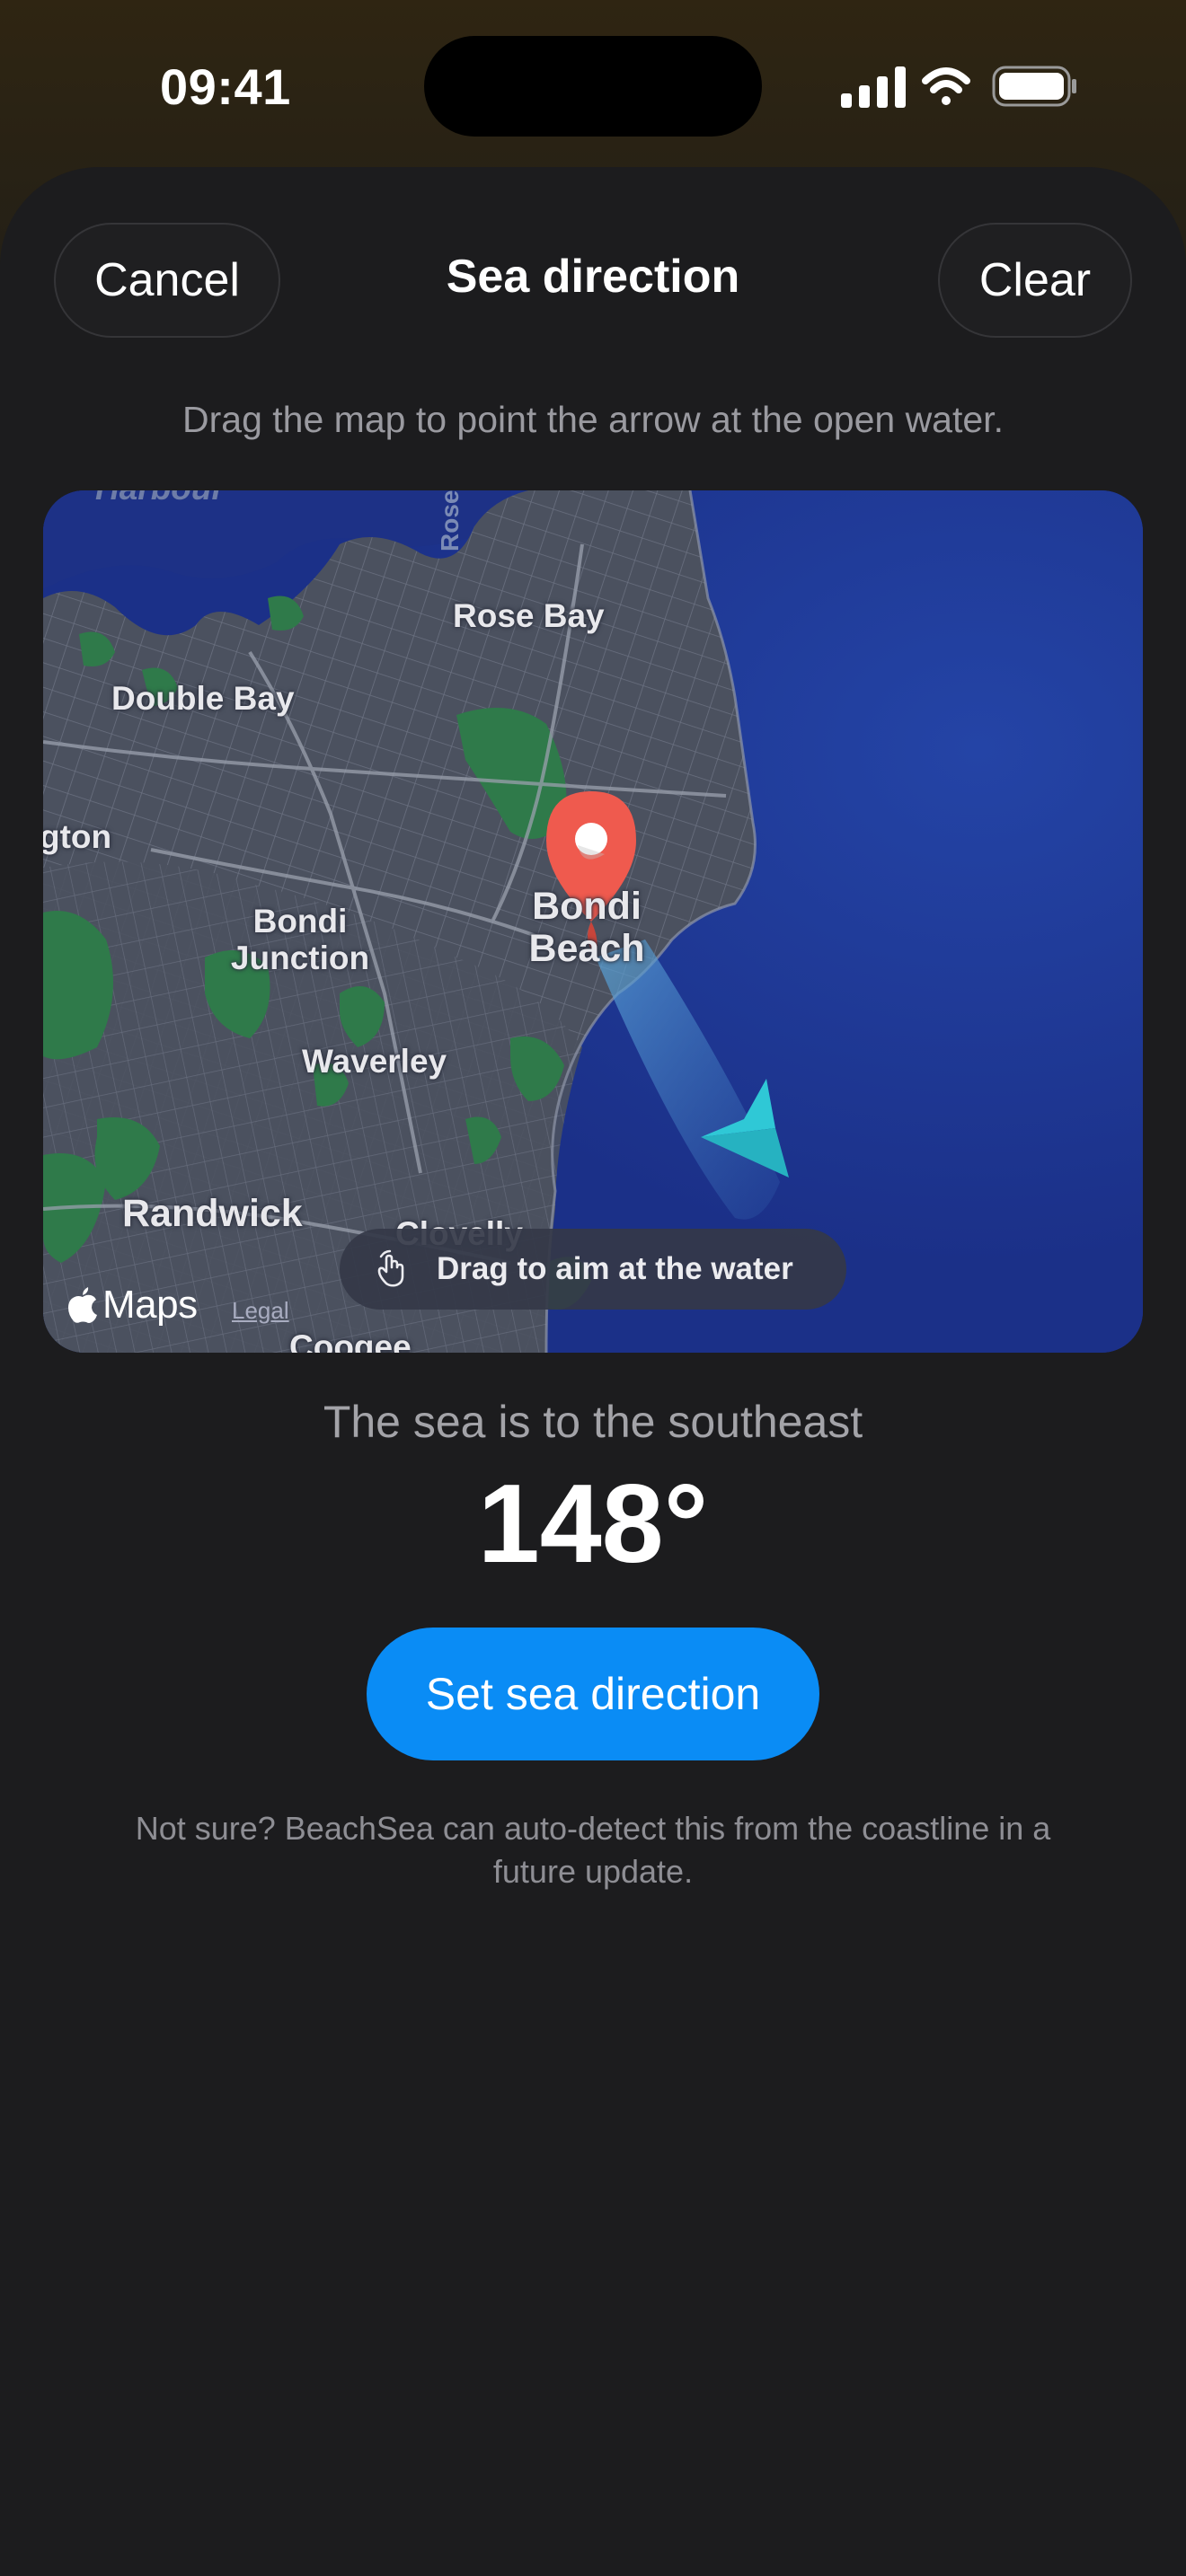 The height and width of the screenshot is (2576, 1186). I want to click on dynamic-island, so click(593, 86).